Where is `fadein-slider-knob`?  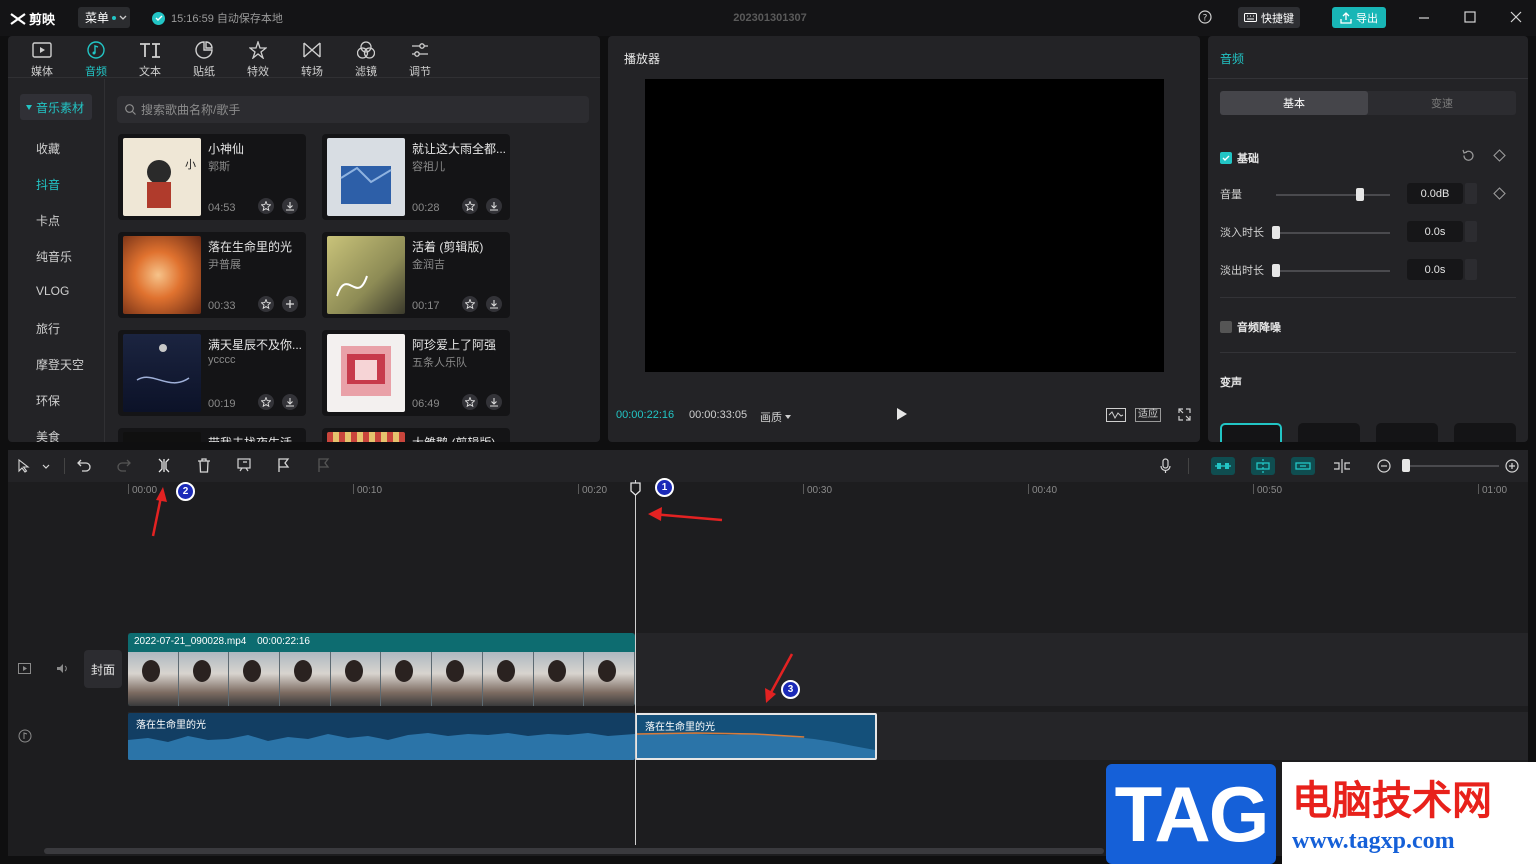
fadein-slider-knob is located at coordinates (1276, 232).